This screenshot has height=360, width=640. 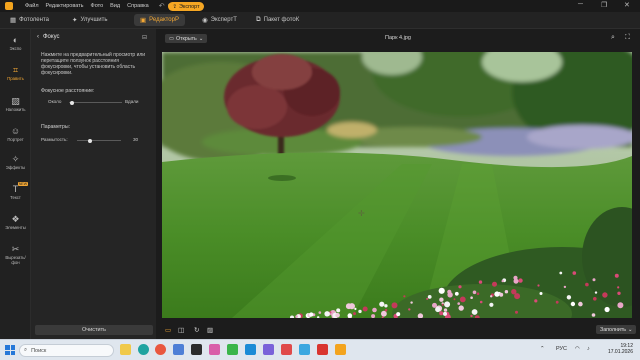 I want to click on eye-icon: ◉, so click(x=205, y=20).